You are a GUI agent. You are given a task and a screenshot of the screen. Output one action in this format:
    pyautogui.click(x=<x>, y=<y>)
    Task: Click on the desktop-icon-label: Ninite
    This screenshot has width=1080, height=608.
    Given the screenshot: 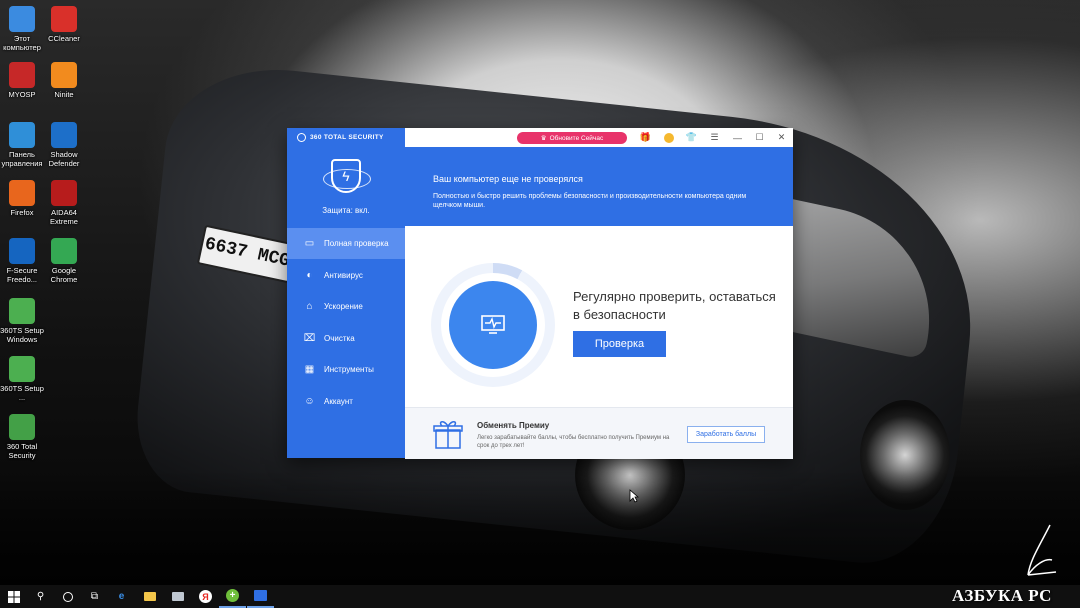 What is the action you would take?
    pyautogui.click(x=64, y=94)
    